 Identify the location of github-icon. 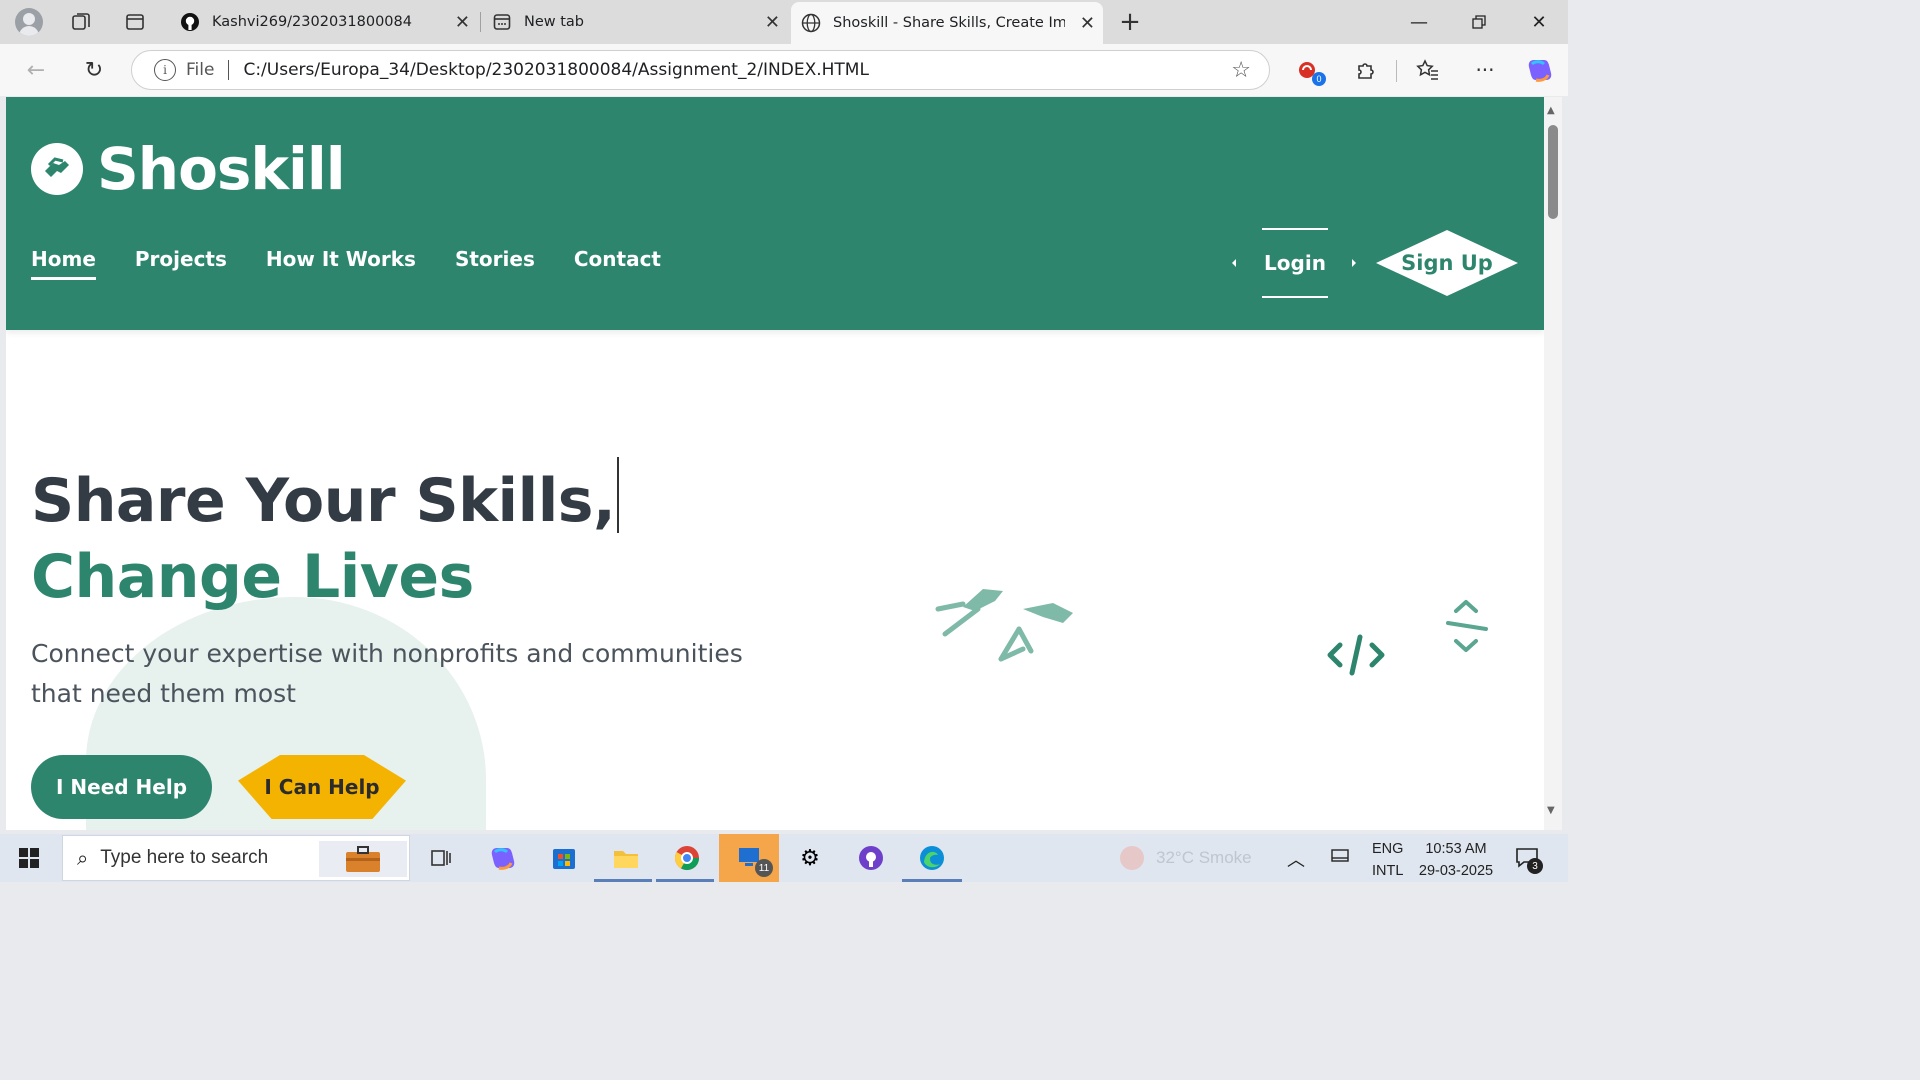
(190, 22).